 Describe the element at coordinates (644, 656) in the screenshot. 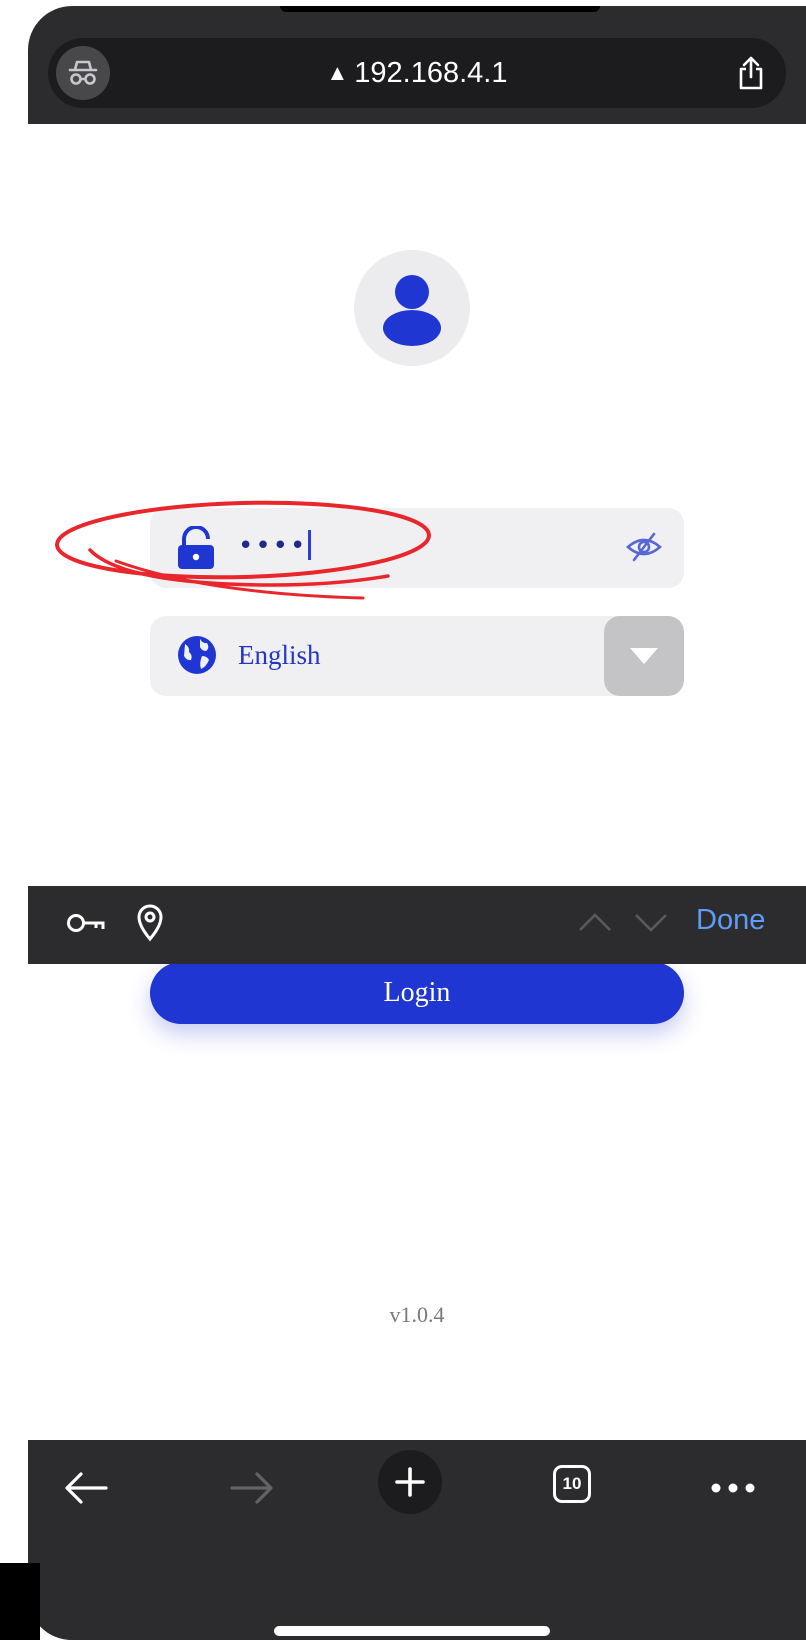

I see `caret-down-icon` at that location.